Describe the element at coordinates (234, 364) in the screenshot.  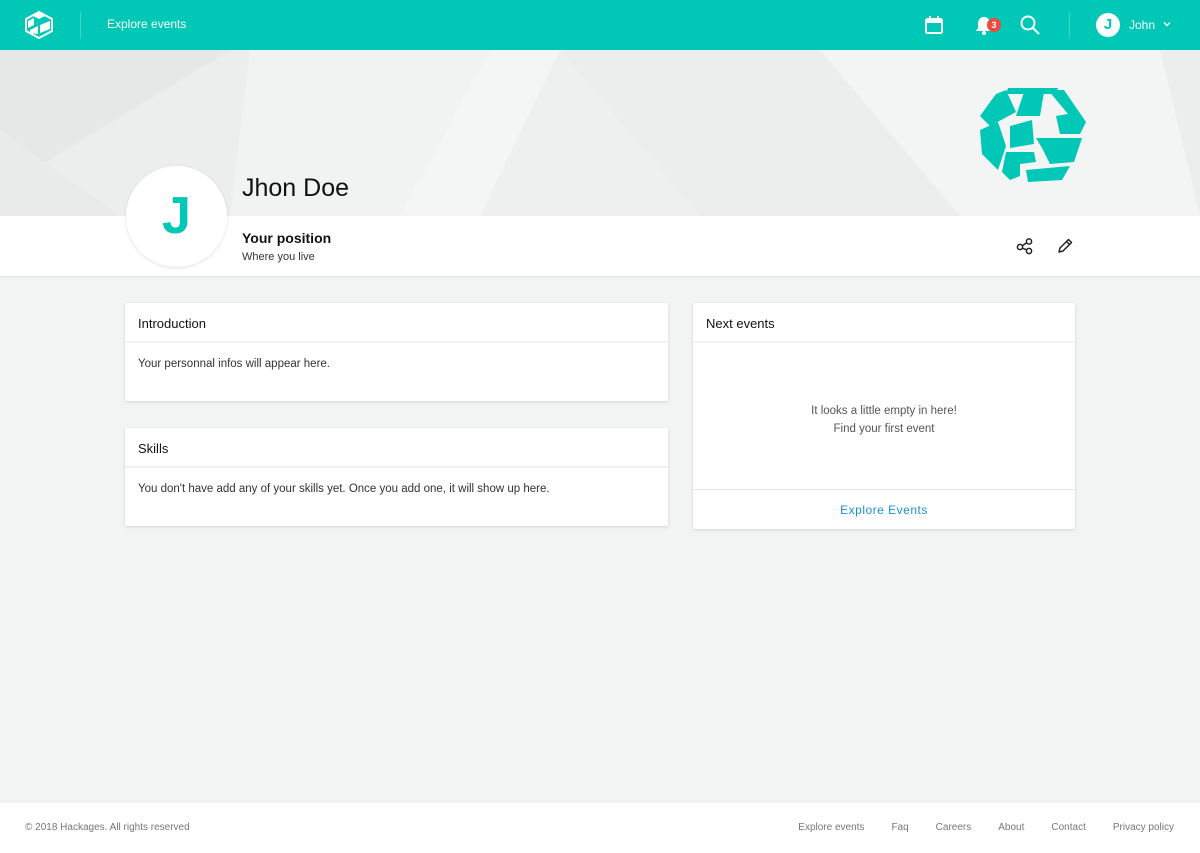
I see `introduction-text: Your personnal infos will appear here.` at that location.